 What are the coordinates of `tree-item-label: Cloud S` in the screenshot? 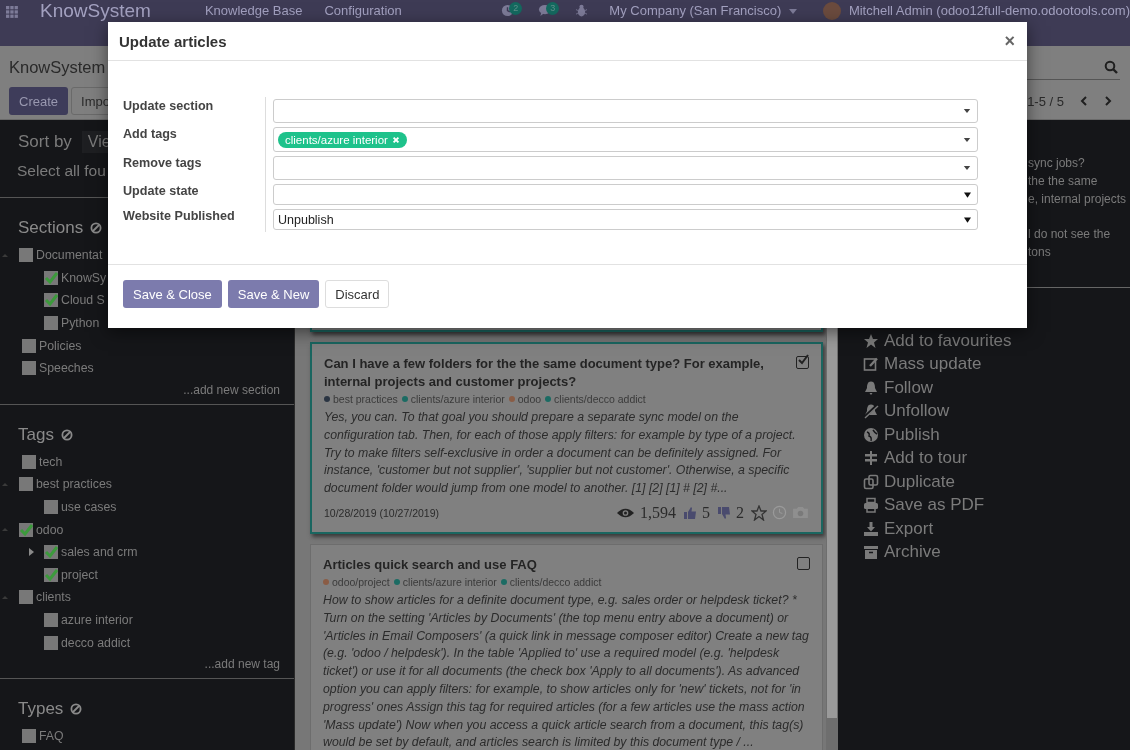 It's located at (83, 300).